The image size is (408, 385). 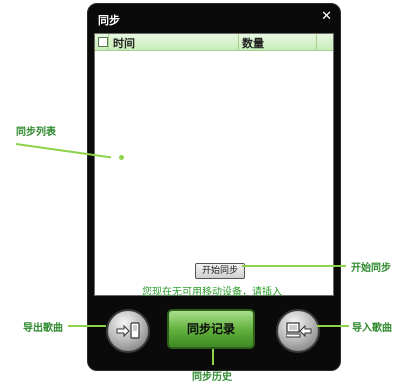 What do you see at coordinates (36, 132) in the screenshot?
I see `callout-sync-list: 同步列表` at bounding box center [36, 132].